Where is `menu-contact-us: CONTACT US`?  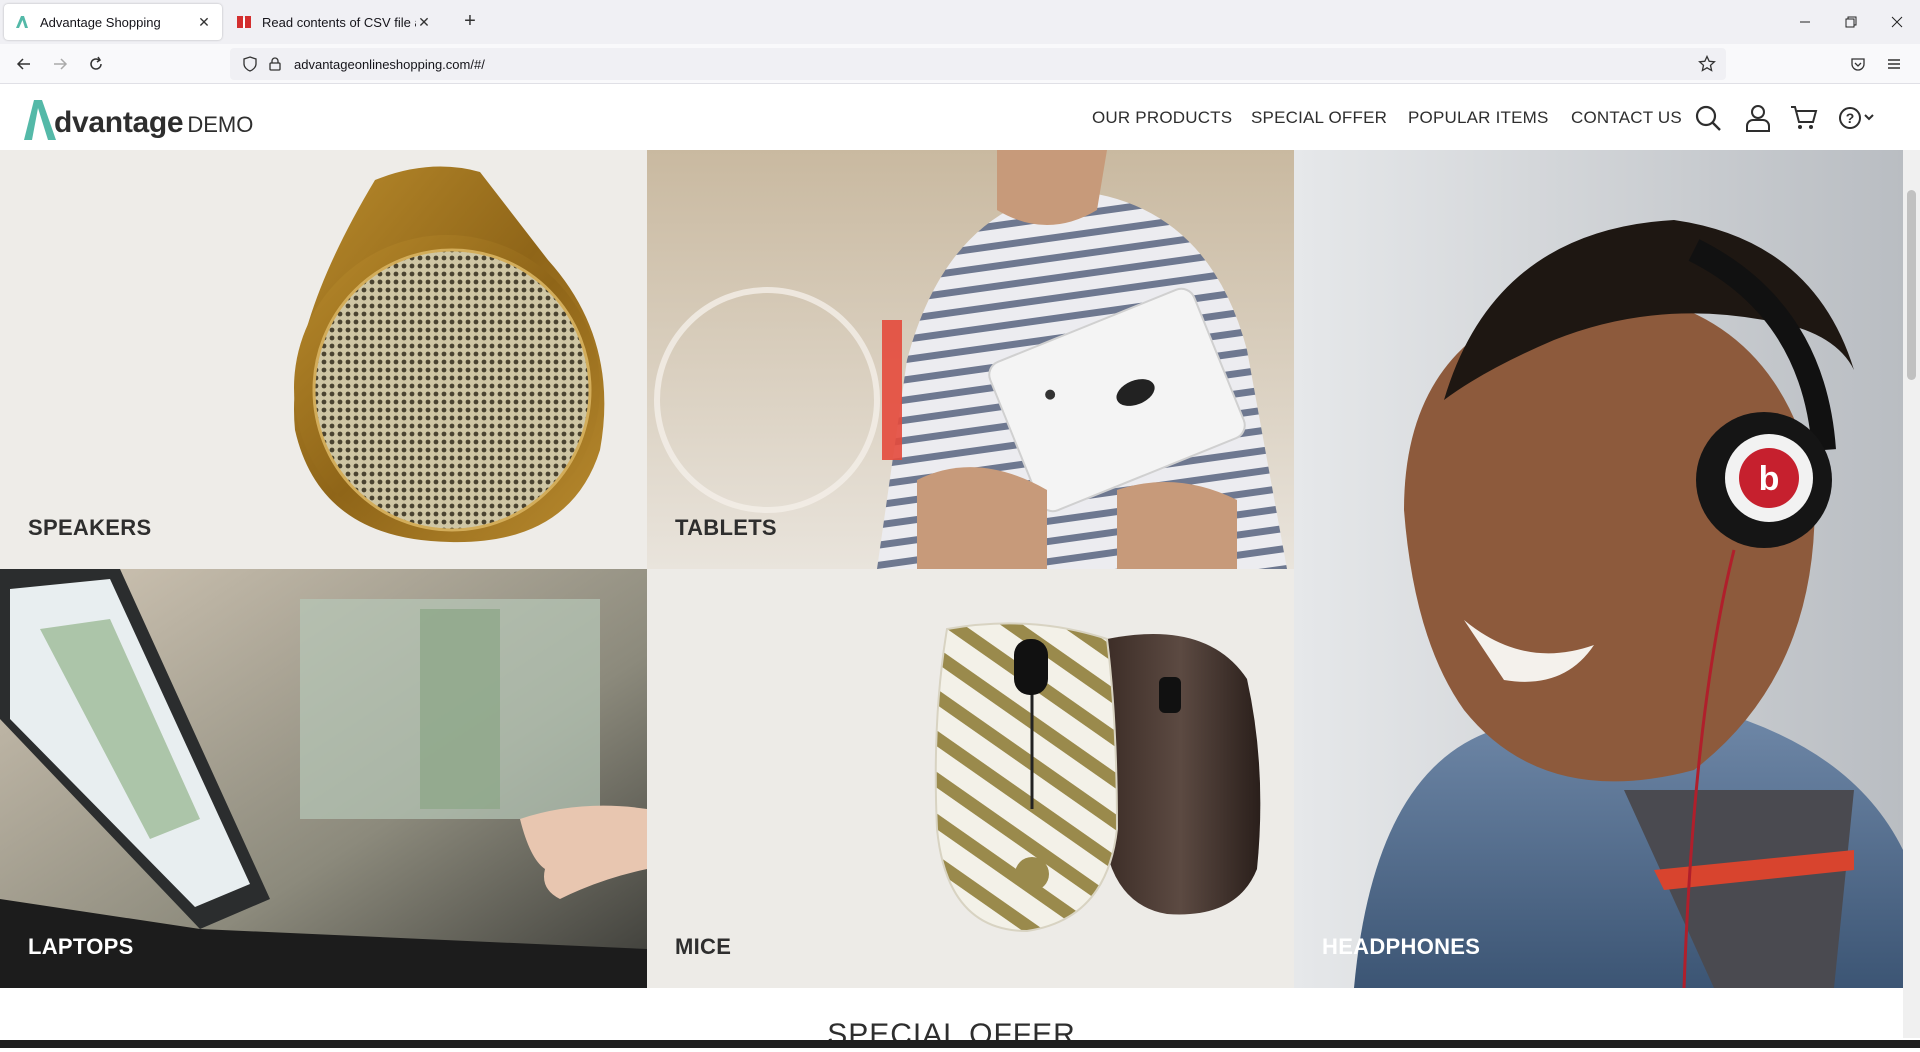 menu-contact-us: CONTACT US is located at coordinates (1626, 118).